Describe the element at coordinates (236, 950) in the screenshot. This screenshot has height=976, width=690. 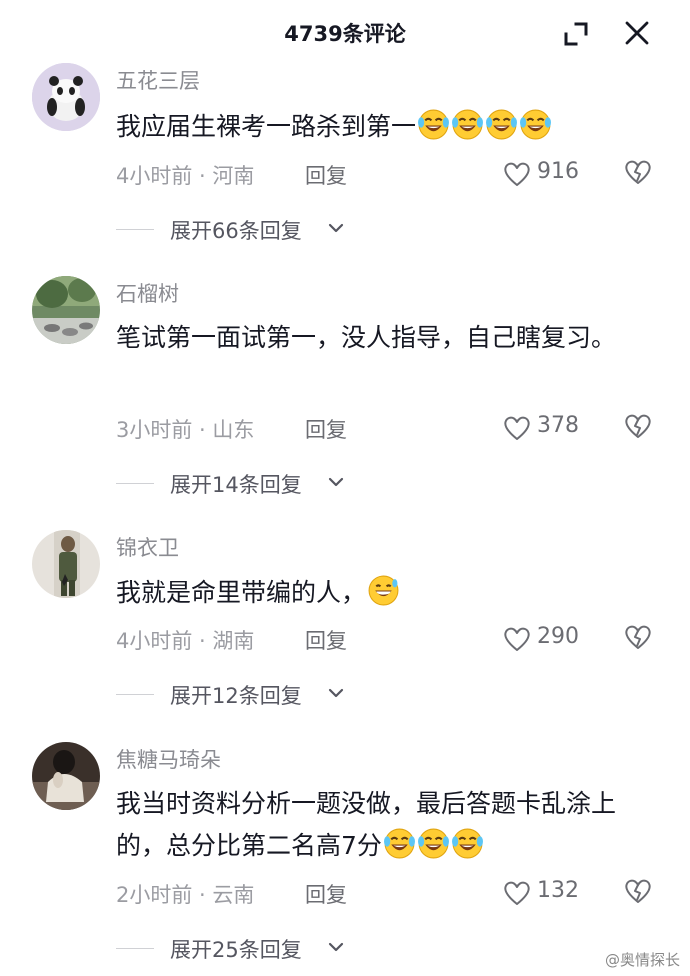
I see `expand-replies-label: 展开25条回复` at that location.